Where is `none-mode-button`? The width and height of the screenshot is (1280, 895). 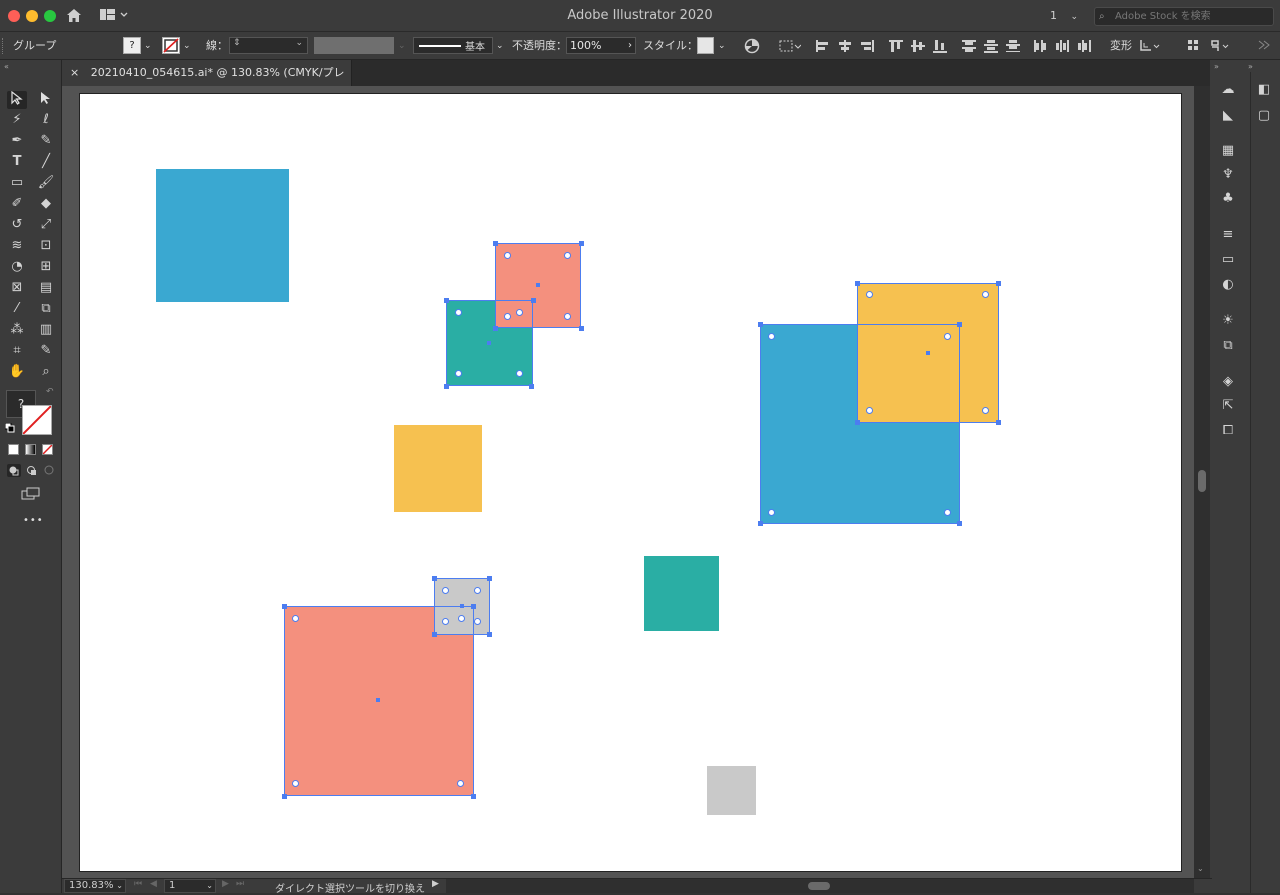 none-mode-button is located at coordinates (47, 449).